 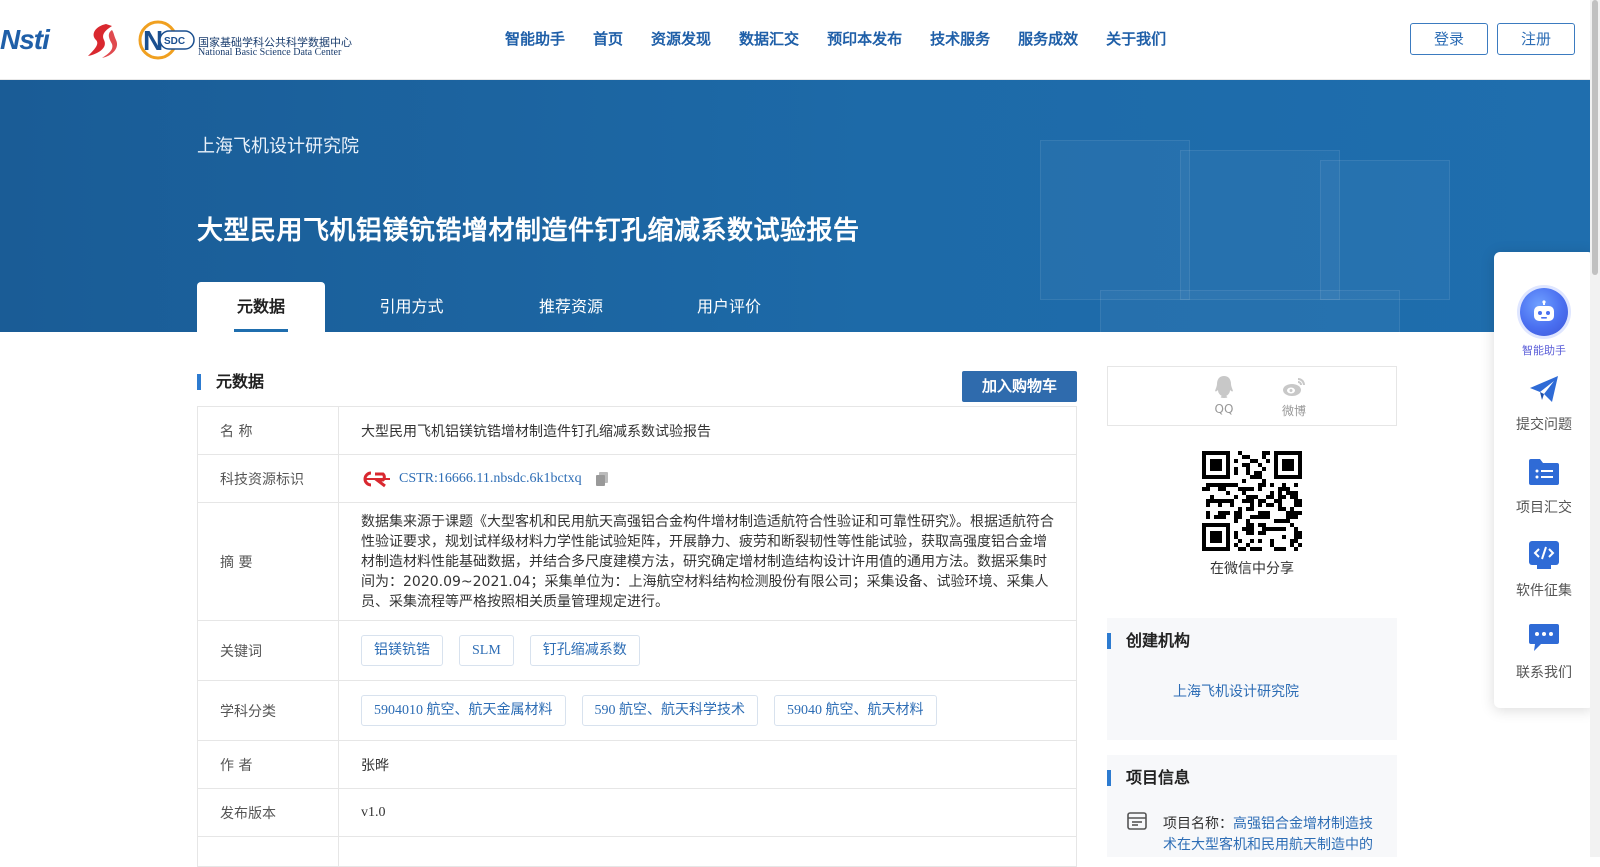 I want to click on detail-tabs: 元数据 引用方式 推荐资源 用户评价, so click(x=505, y=307).